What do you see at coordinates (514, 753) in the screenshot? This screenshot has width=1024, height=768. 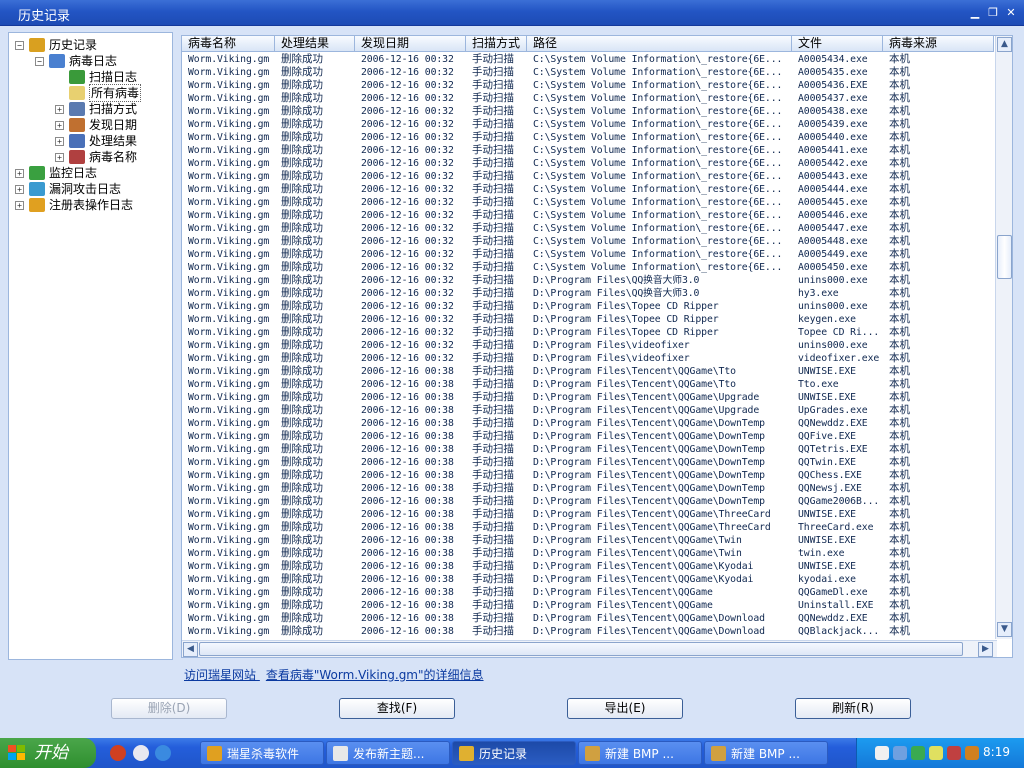 I see `taskbar-button: 历史记录` at bounding box center [514, 753].